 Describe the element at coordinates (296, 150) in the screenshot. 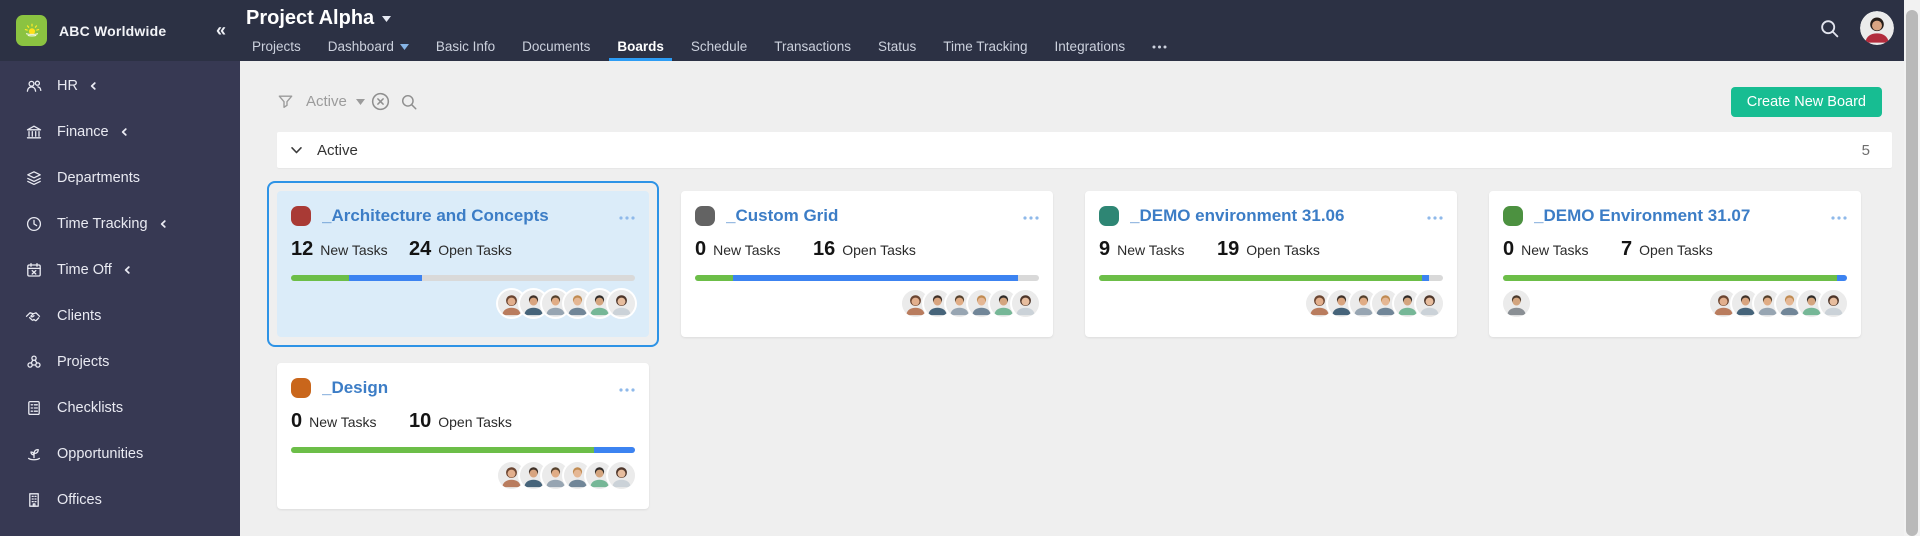

I see `chevron-down-icon` at that location.